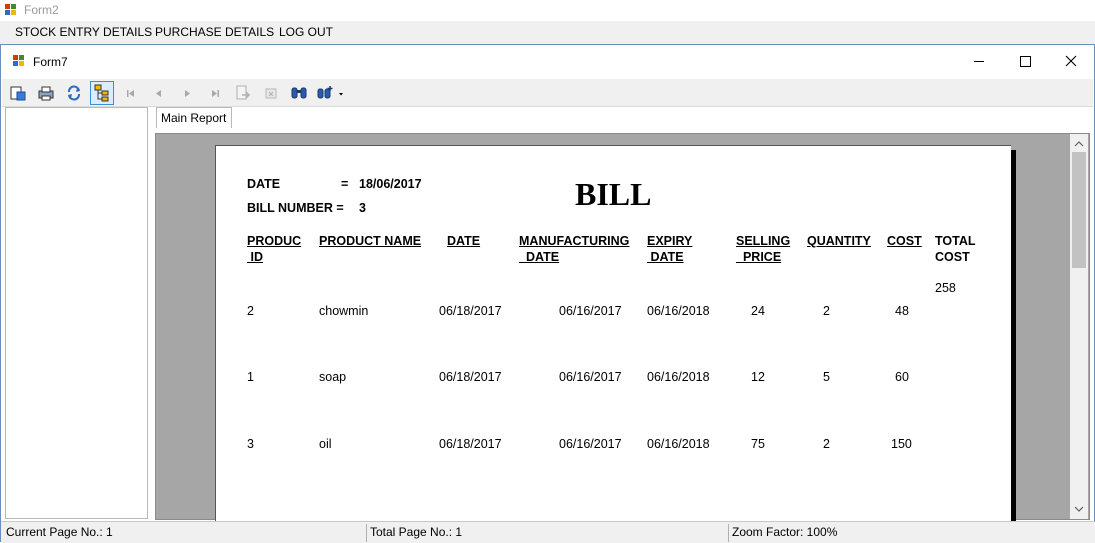 Image resolution: width=1095 pixels, height=543 pixels. Describe the element at coordinates (345, 184) in the screenshot. I see `date-equals: =` at that location.